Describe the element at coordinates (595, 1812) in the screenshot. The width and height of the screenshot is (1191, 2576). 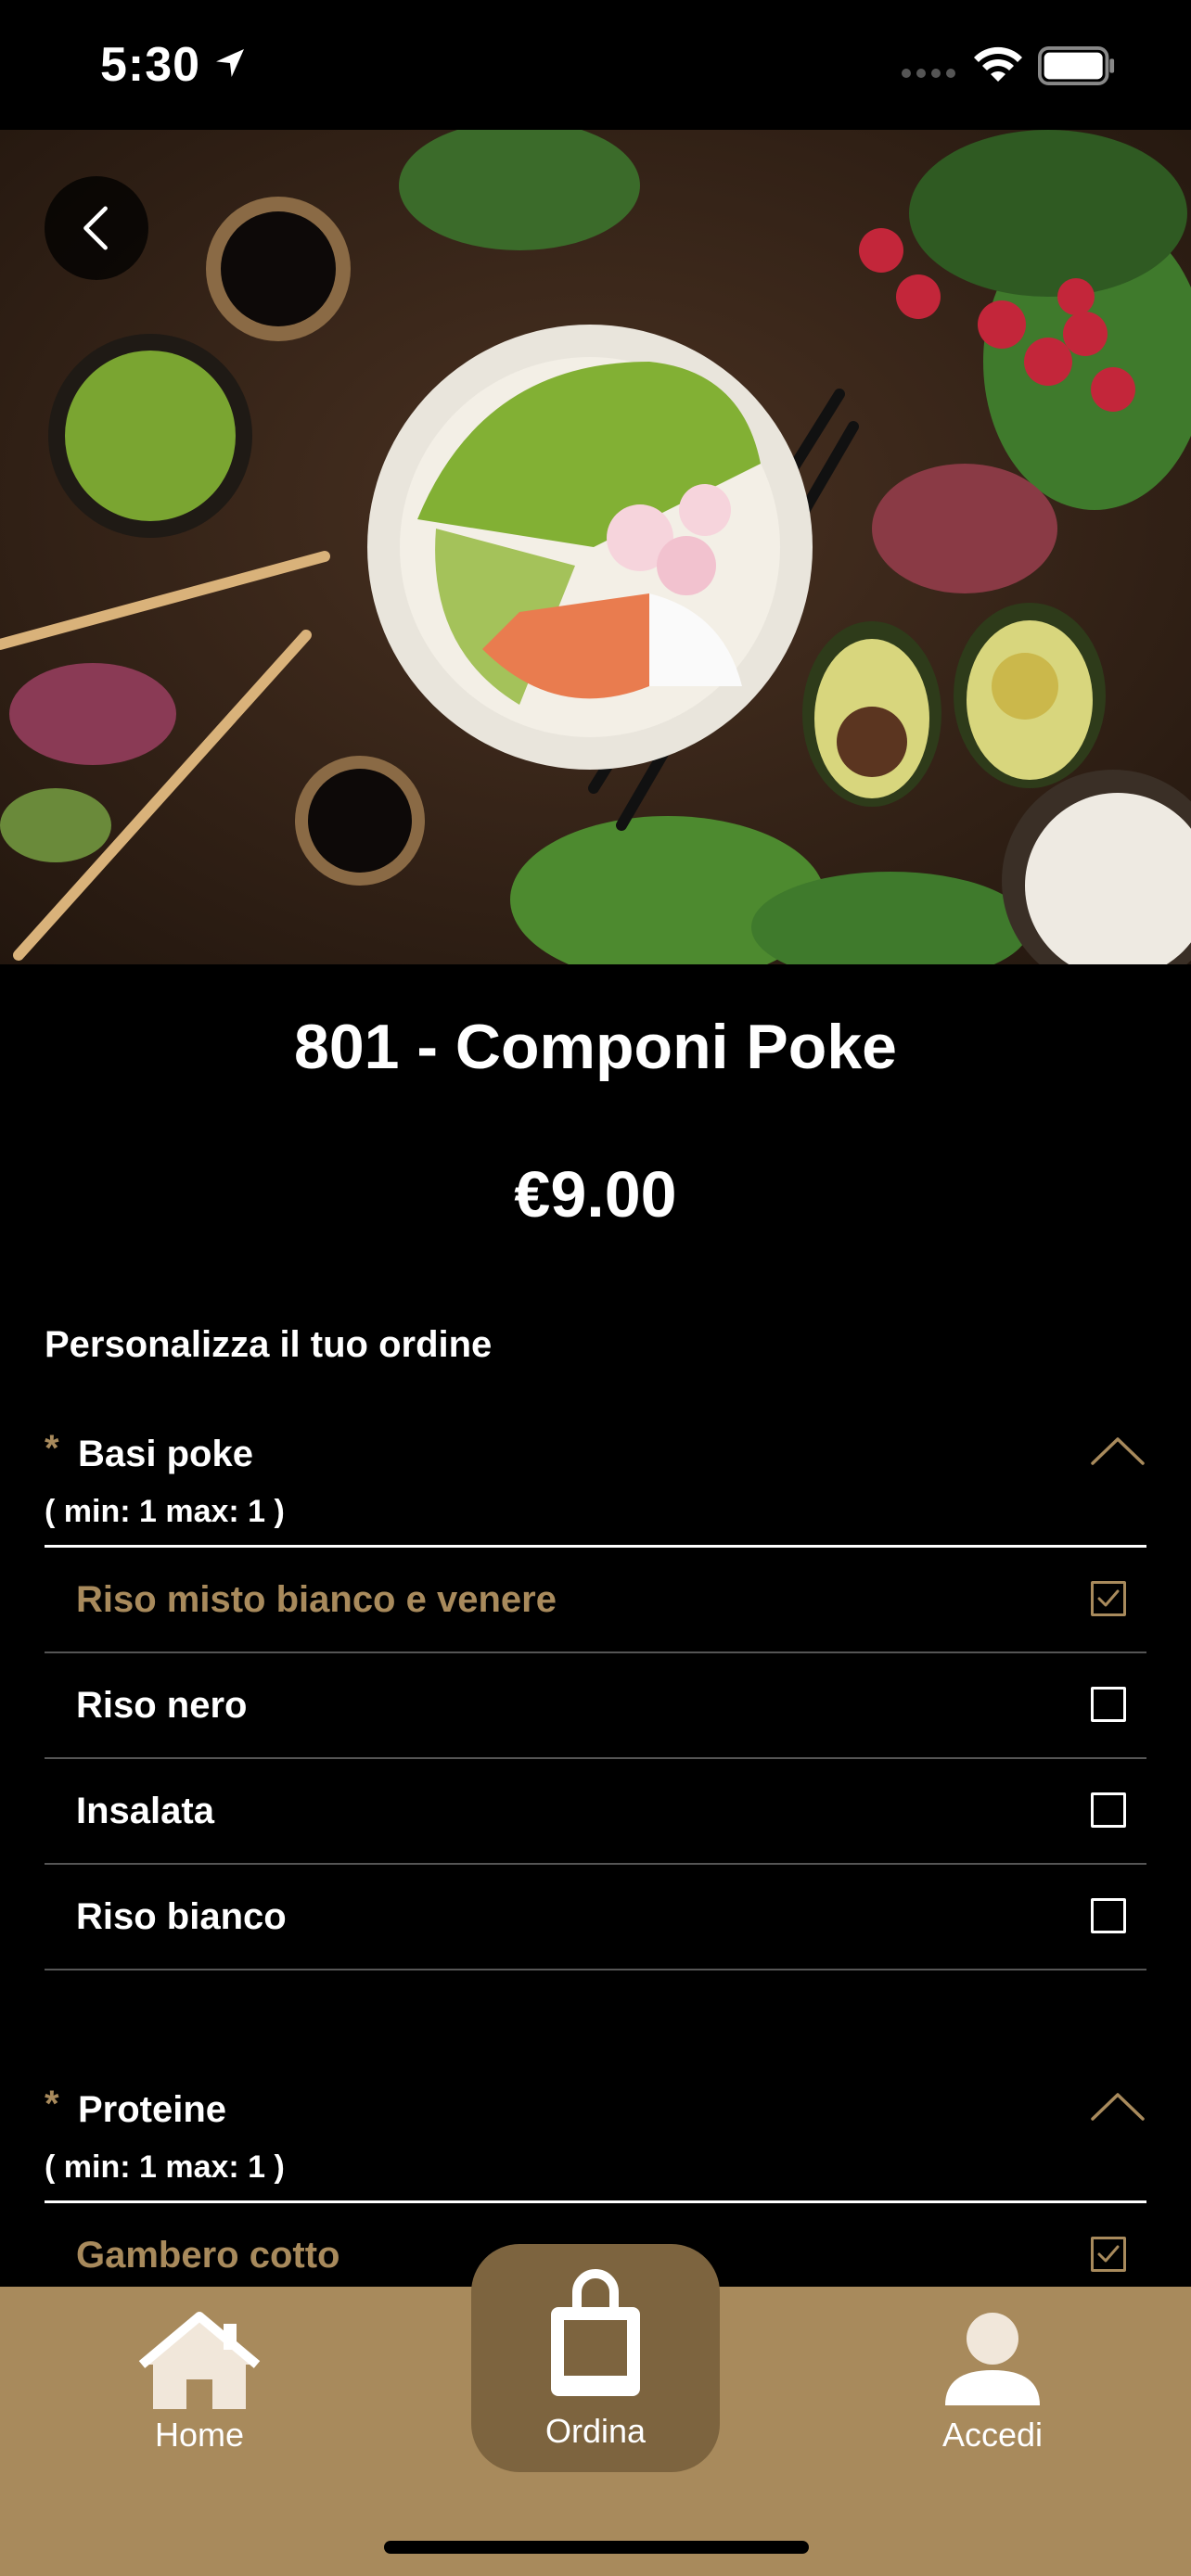
I see `option-row: Insalata` at that location.